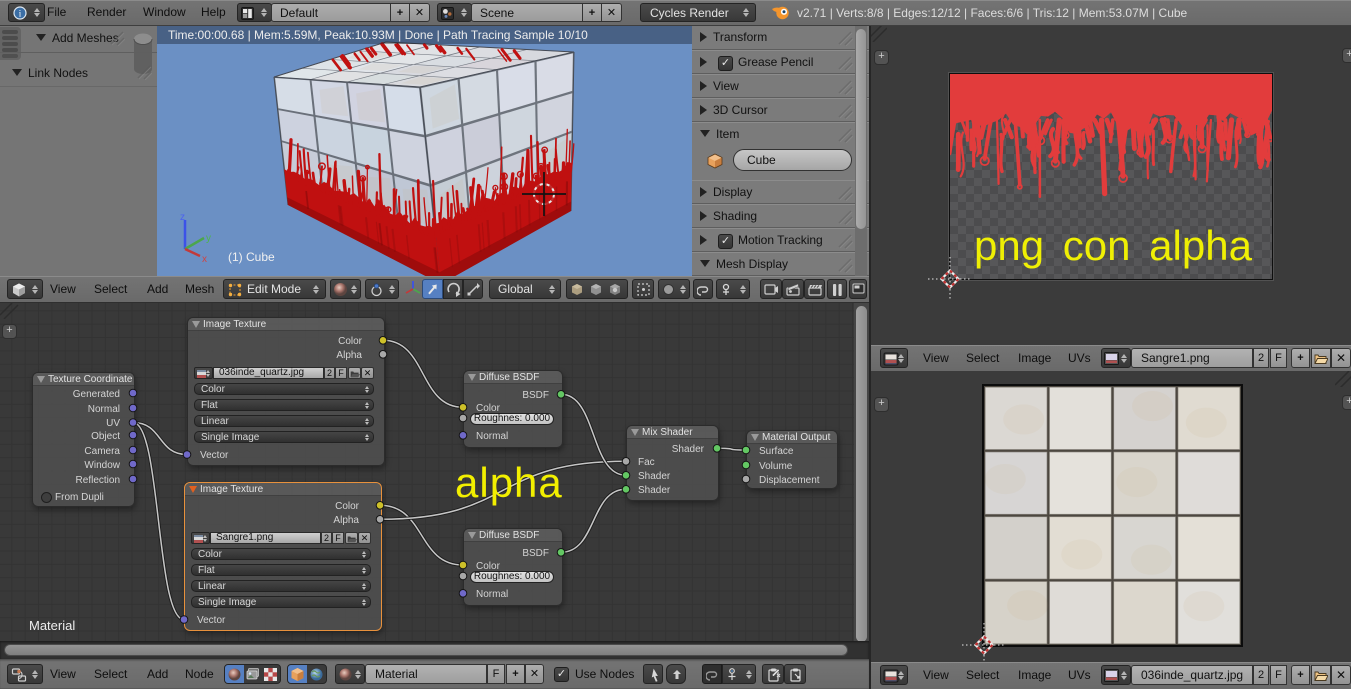  Describe the element at coordinates (182, 217) in the screenshot. I see `svg-text: z` at that location.